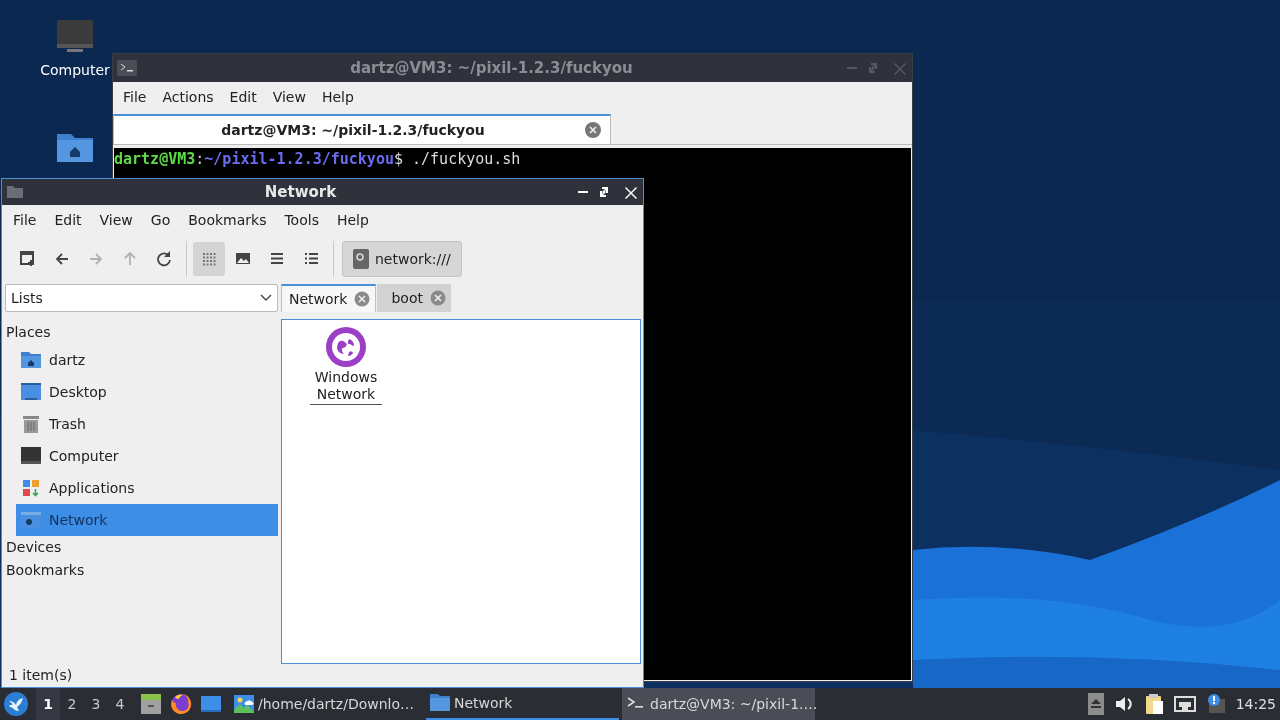 Image resolution: width=1280 pixels, height=720 pixels. I want to click on menu-item: Actions, so click(188, 97).